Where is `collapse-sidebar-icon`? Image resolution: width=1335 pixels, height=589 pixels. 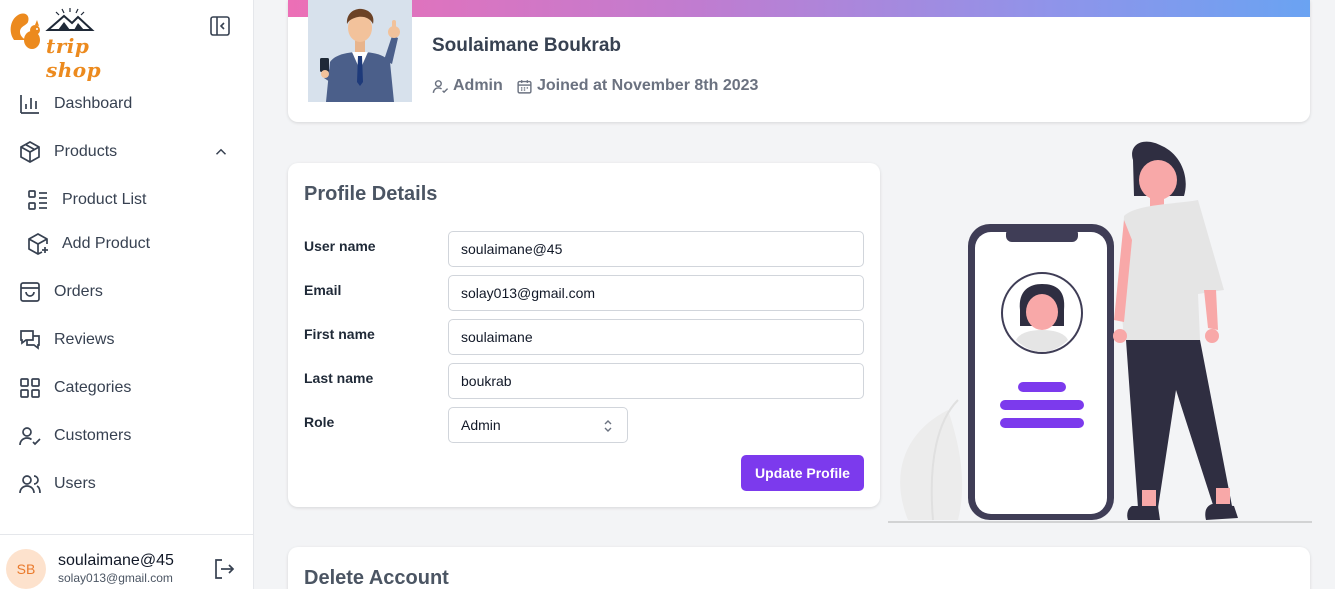 collapse-sidebar-icon is located at coordinates (220, 26).